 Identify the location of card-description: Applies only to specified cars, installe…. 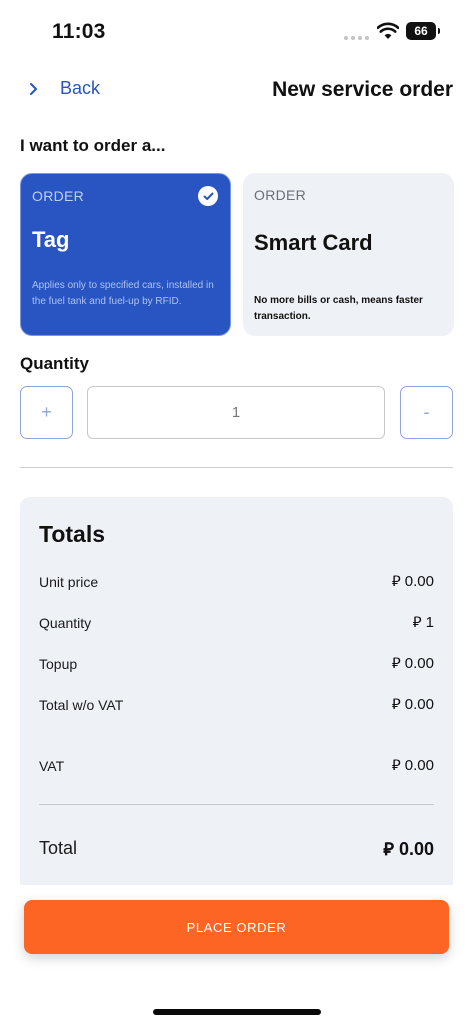
(123, 293).